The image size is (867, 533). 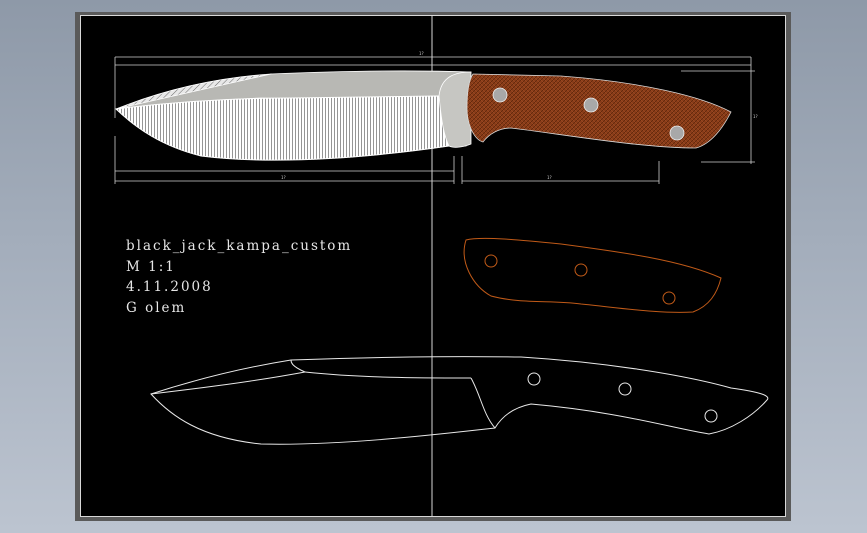 I want to click on drawing-author: G olem, so click(x=156, y=307).